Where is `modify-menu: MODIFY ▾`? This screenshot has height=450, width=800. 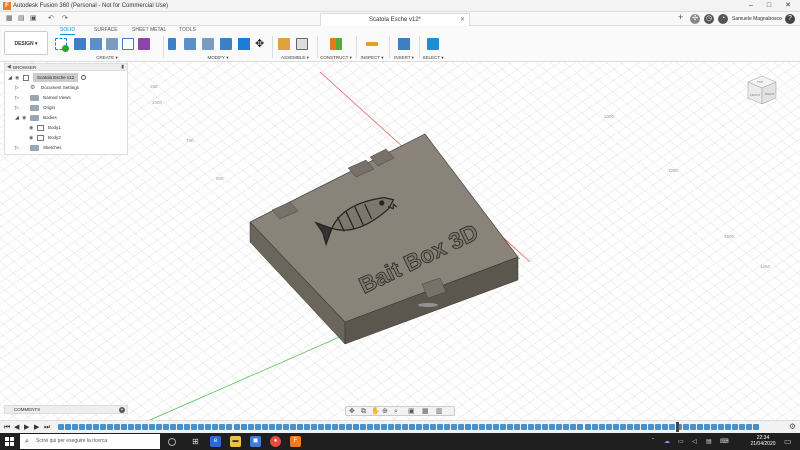 modify-menu: MODIFY ▾ is located at coordinates (218, 58).